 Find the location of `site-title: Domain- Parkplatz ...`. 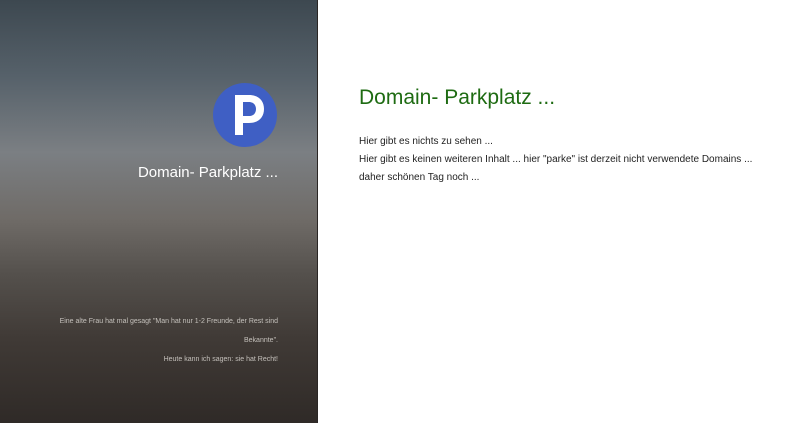

site-title: Domain- Parkplatz ... is located at coordinates (208, 172).